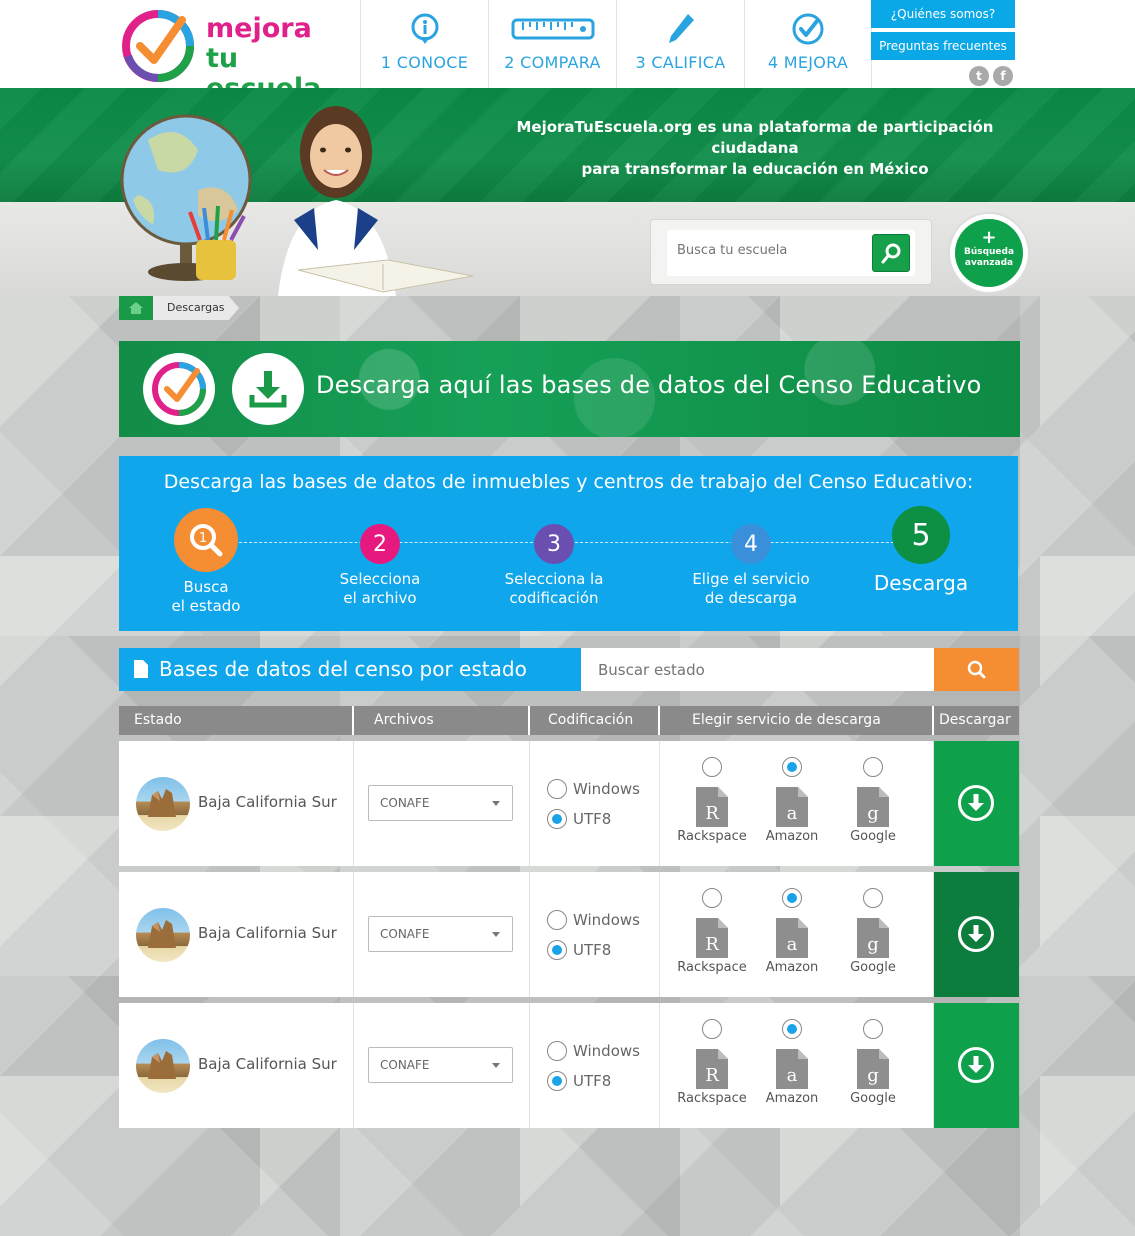 Image resolution: width=1135 pixels, height=1236 pixels. I want to click on nav-conoce: 1 CONOCE, so click(424, 44).